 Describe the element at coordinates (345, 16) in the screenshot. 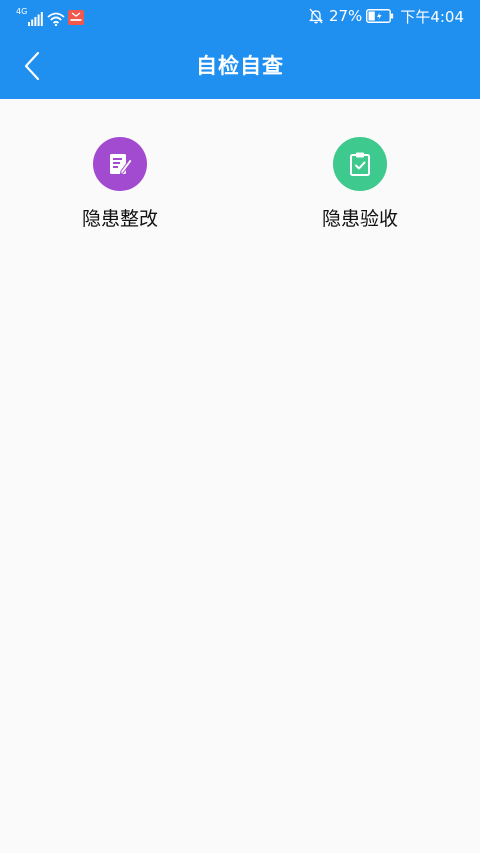

I see `battery-percent: 27%` at that location.